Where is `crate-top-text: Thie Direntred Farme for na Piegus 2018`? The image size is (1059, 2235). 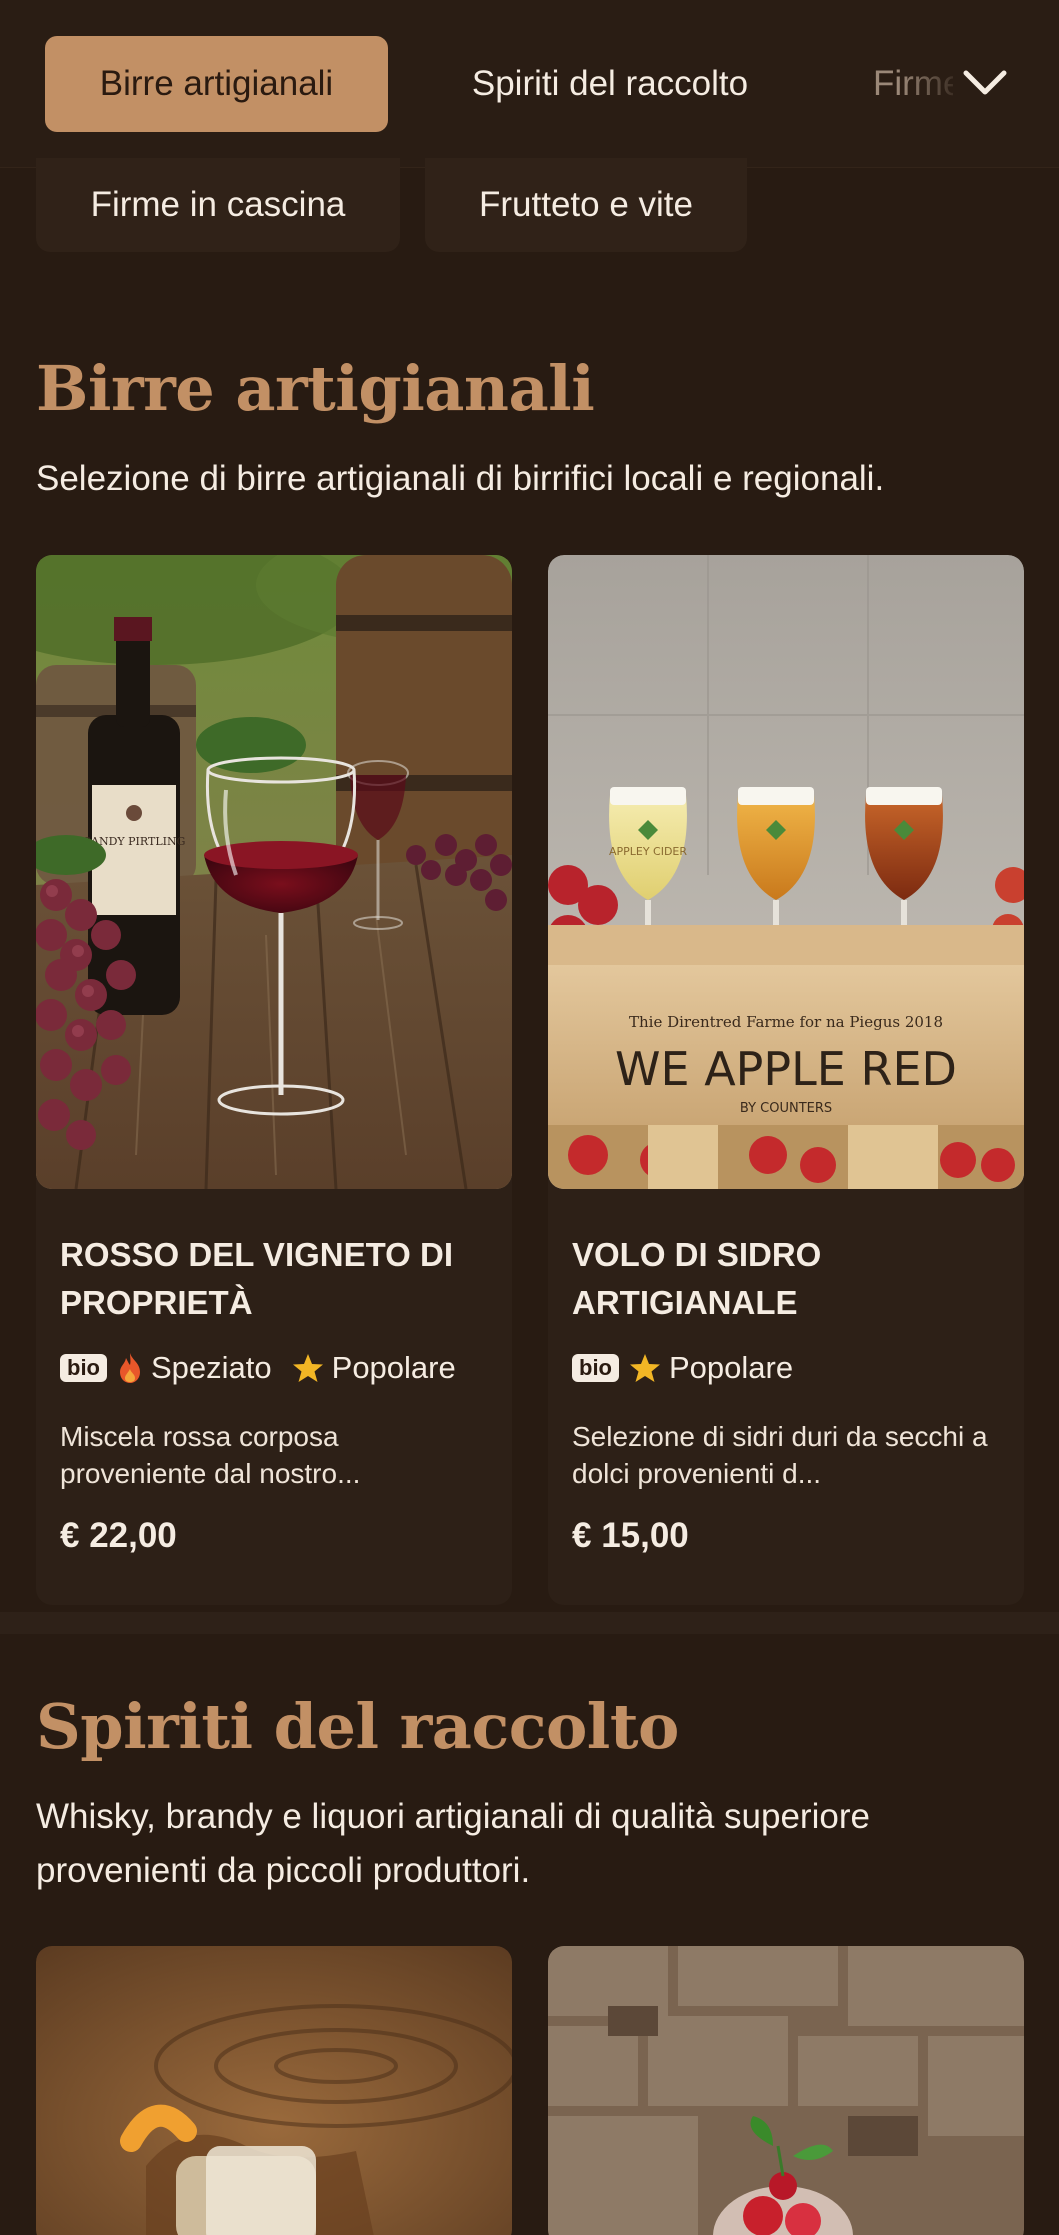
crate-top-text: Thie Direntred Farme for na Piegus 2018 is located at coordinates (786, 1022).